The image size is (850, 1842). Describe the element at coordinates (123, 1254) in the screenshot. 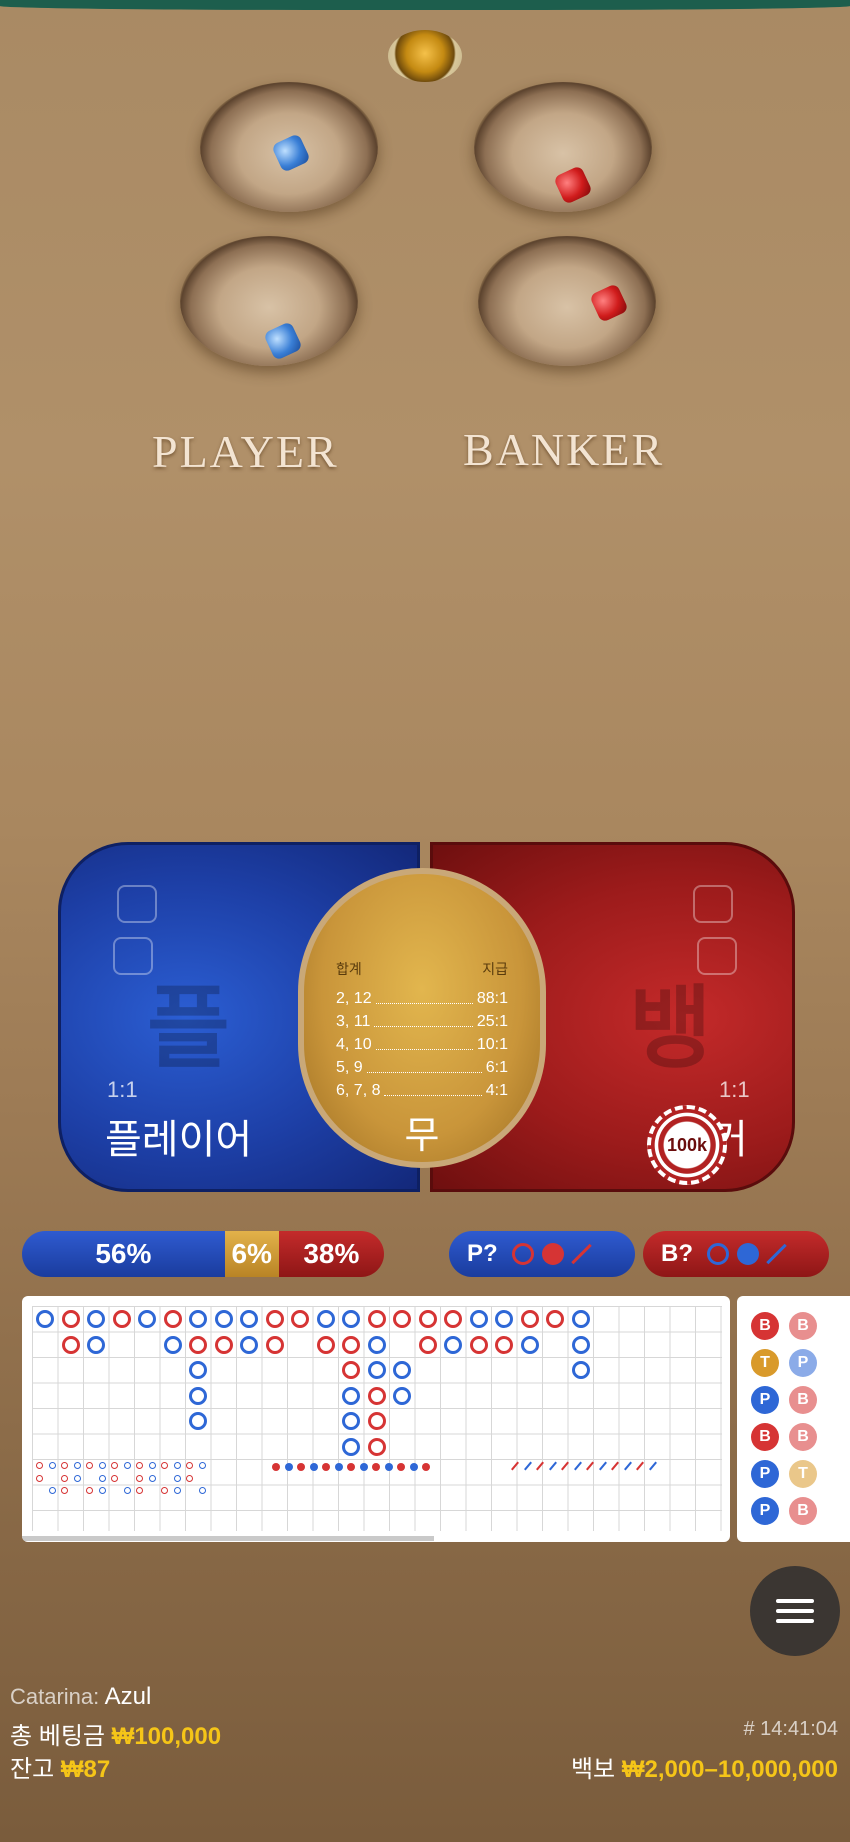

I see `player-win-pct: 56%` at that location.